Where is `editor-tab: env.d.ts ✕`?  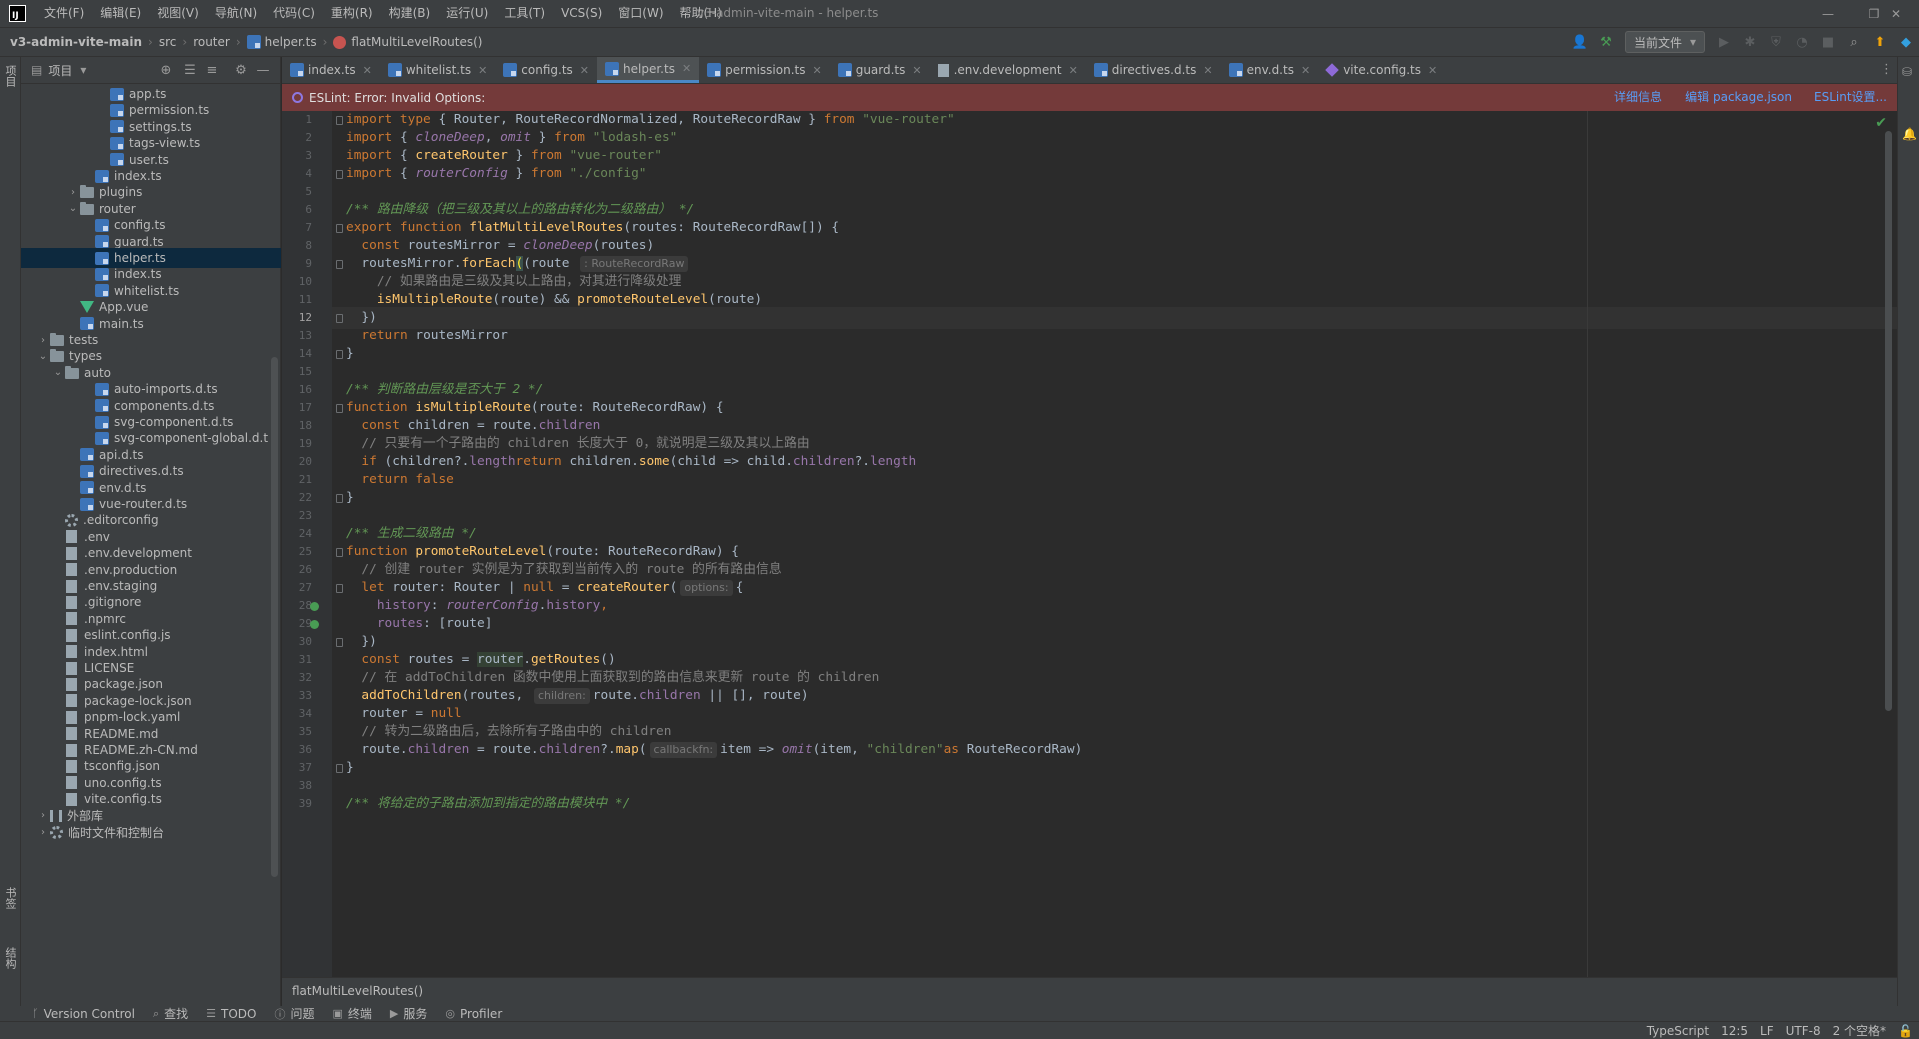 editor-tab: env.d.ts ✕ is located at coordinates (1270, 70).